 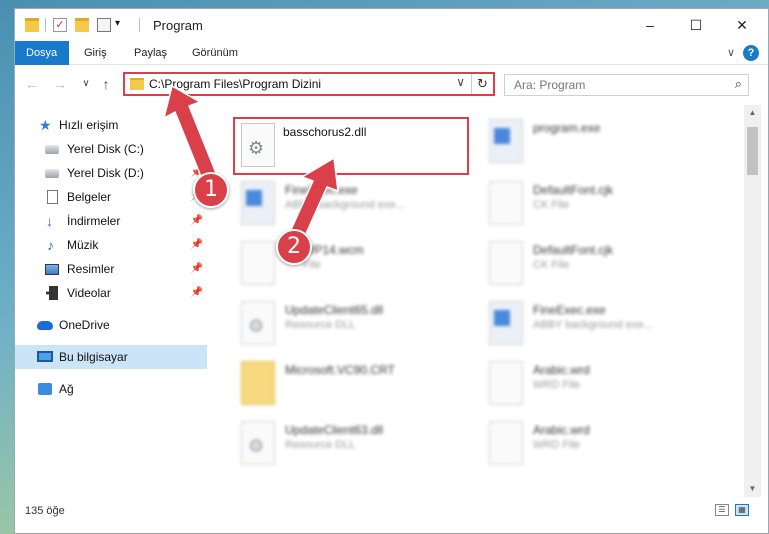 What do you see at coordinates (52, 293) in the screenshot?
I see `video-icon` at bounding box center [52, 293].